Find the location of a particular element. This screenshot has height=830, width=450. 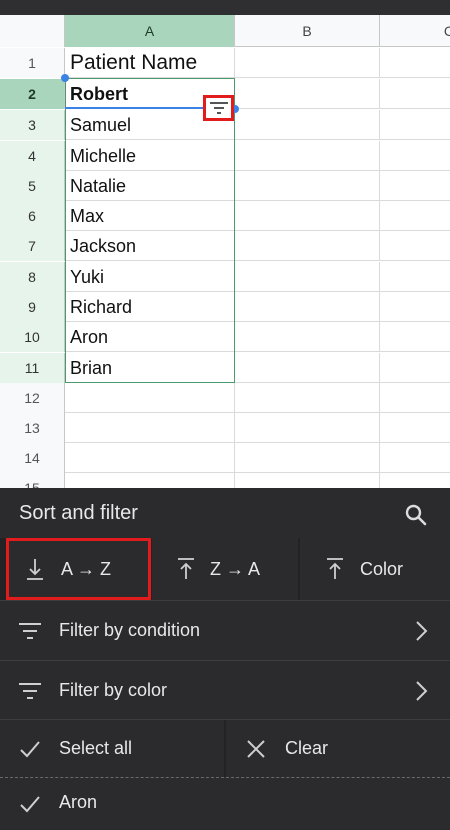

filter-by-condition-row: Filter by condition is located at coordinates (225, 629).